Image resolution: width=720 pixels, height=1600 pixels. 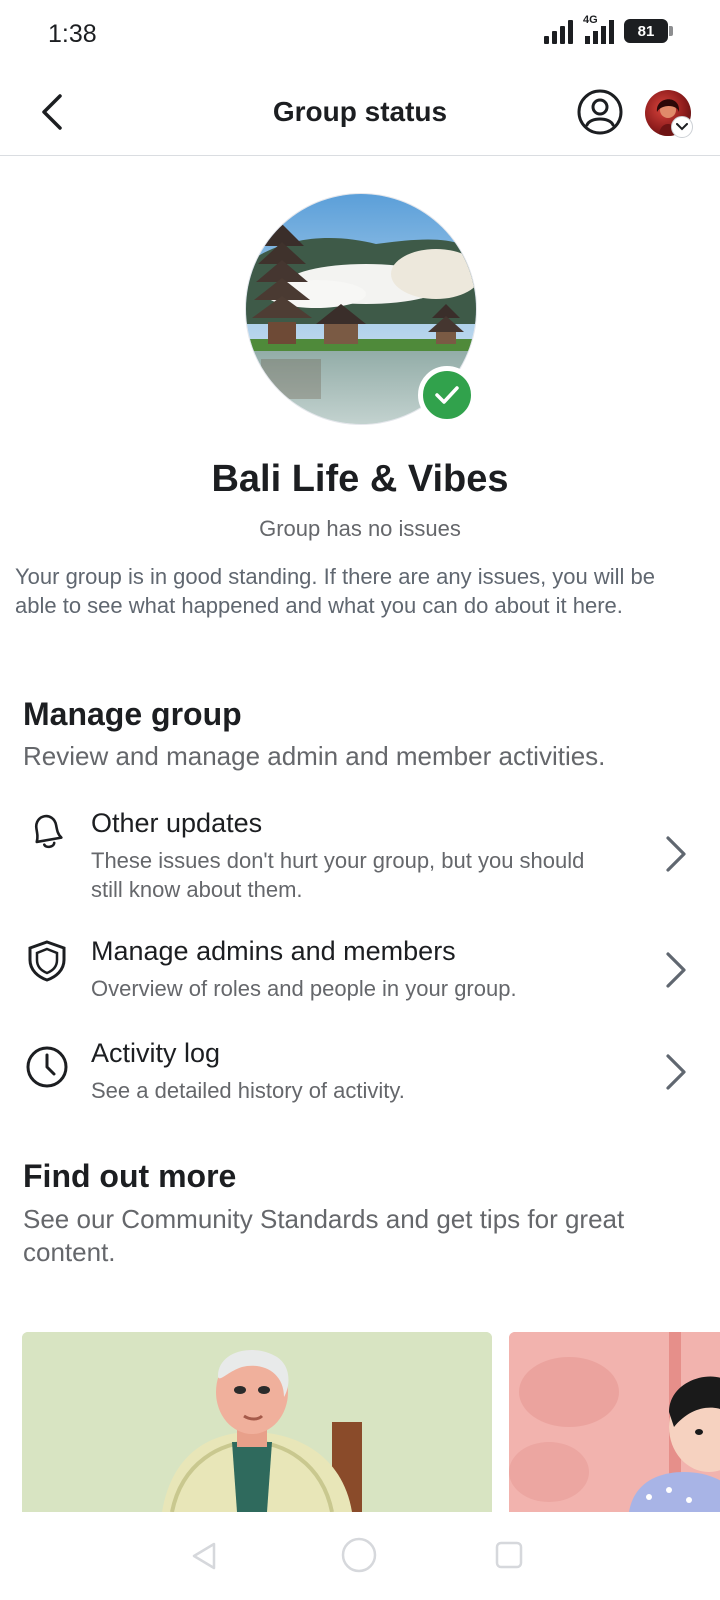 I want to click on profile-icon, so click(x=600, y=112).